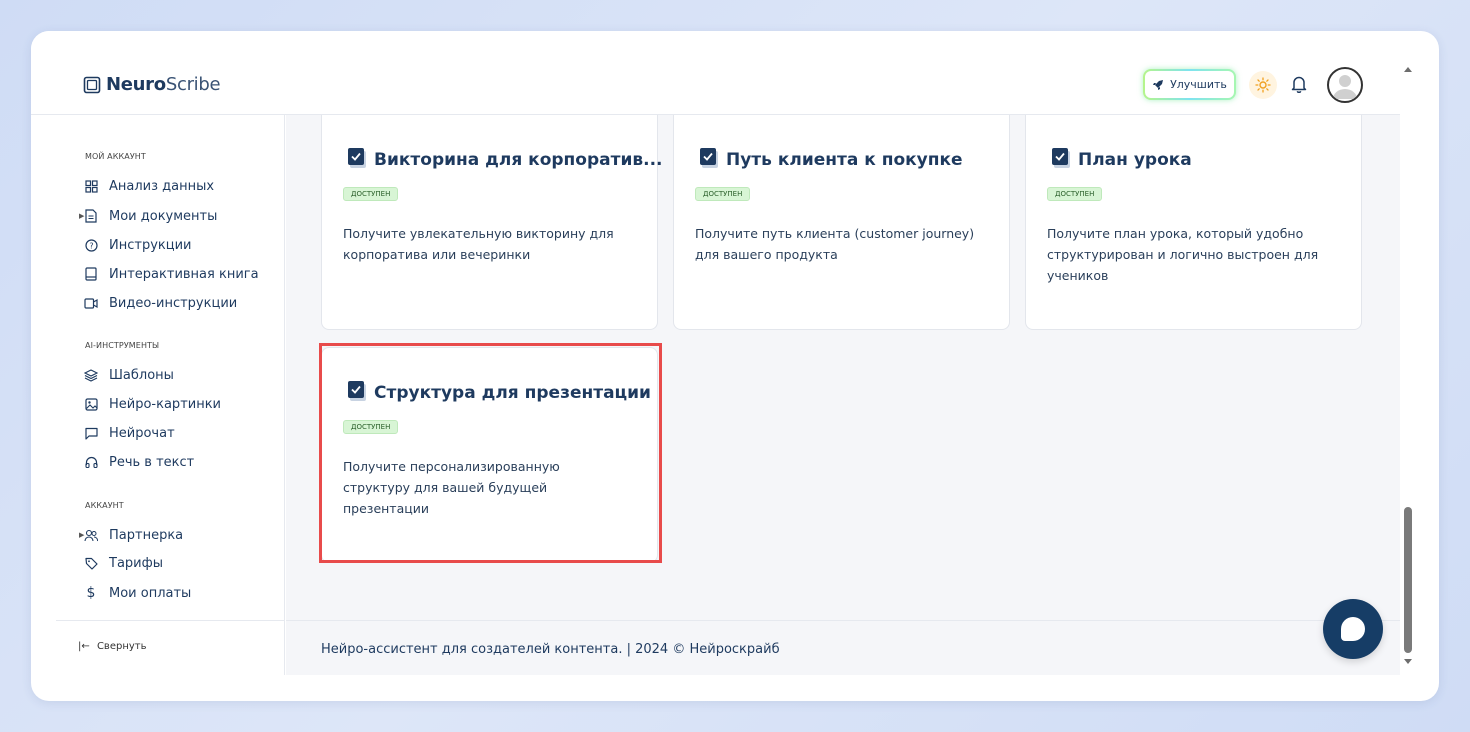  What do you see at coordinates (121, 646) in the screenshot?
I see `collapse-label: Свернуть` at bounding box center [121, 646].